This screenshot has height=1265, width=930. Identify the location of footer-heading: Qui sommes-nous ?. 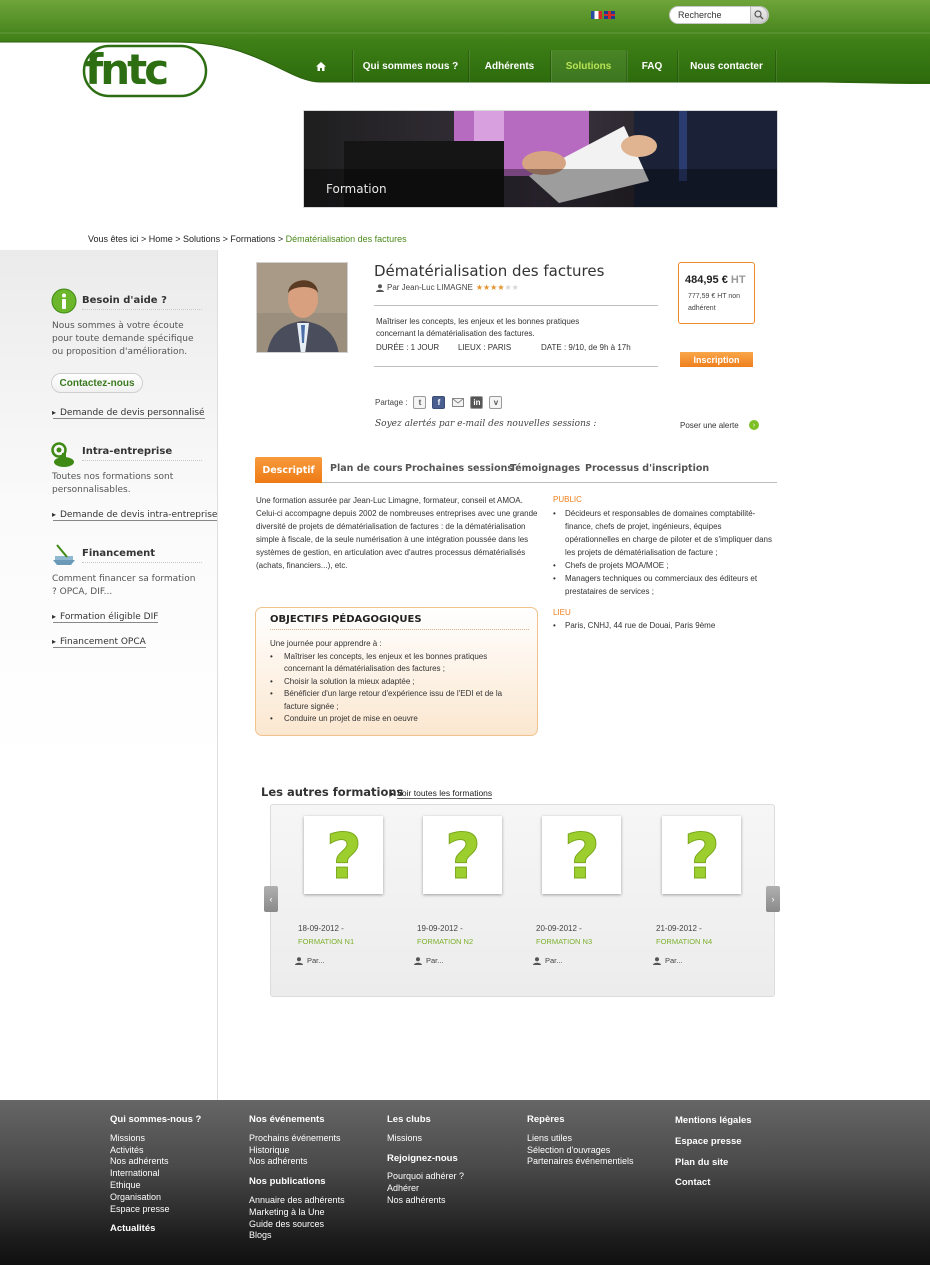
(155, 1120).